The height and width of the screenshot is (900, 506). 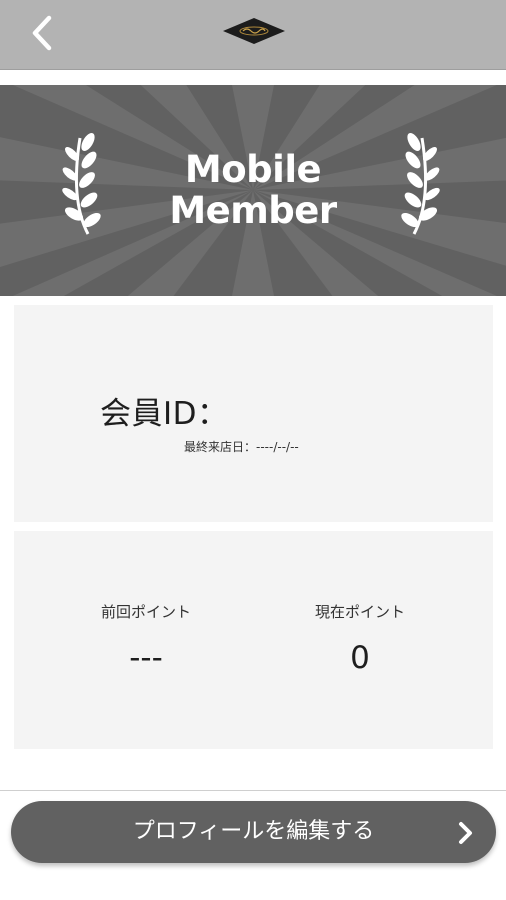 What do you see at coordinates (241, 447) in the screenshot?
I see `last-visit-date: 最終来店日：----/--/--` at bounding box center [241, 447].